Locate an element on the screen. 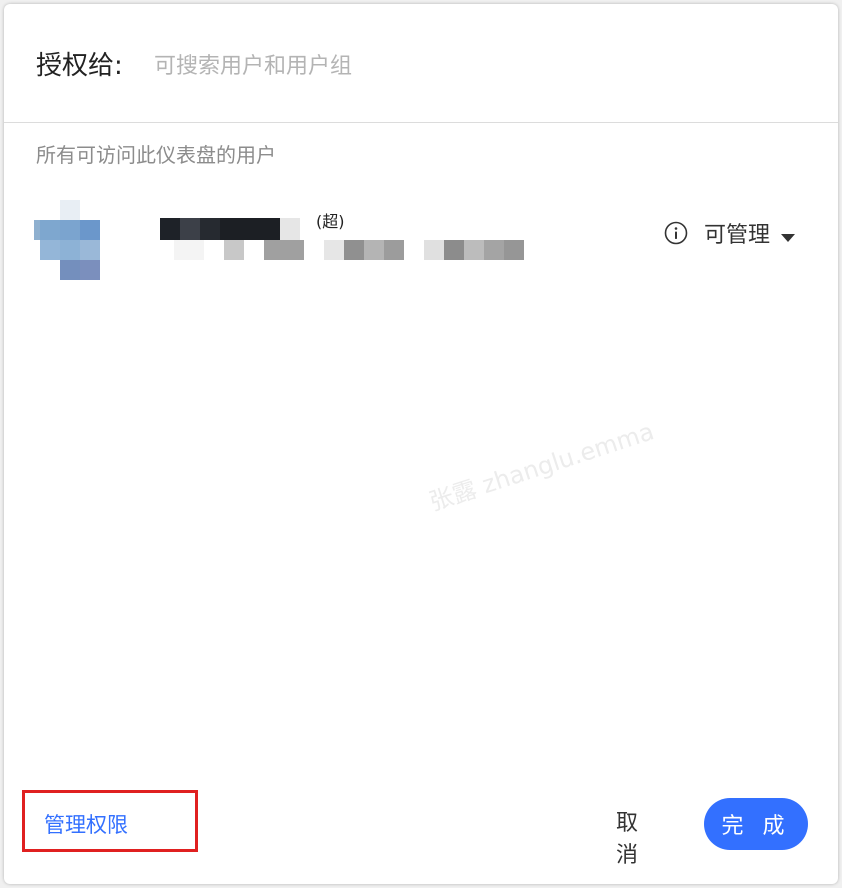 The width and height of the screenshot is (842, 888). done-button: 完 成 is located at coordinates (756, 824).